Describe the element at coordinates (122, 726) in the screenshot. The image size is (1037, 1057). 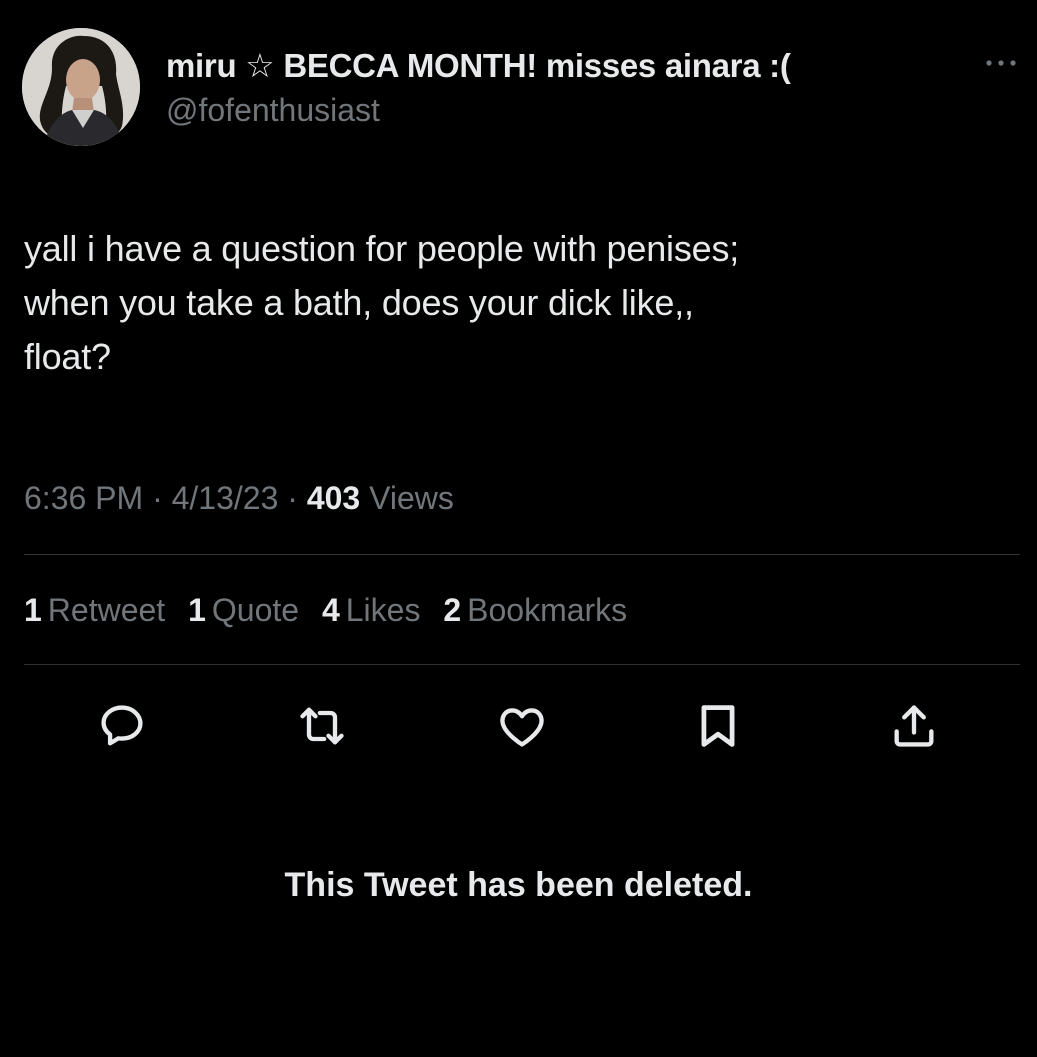
I see `reply-icon` at that location.